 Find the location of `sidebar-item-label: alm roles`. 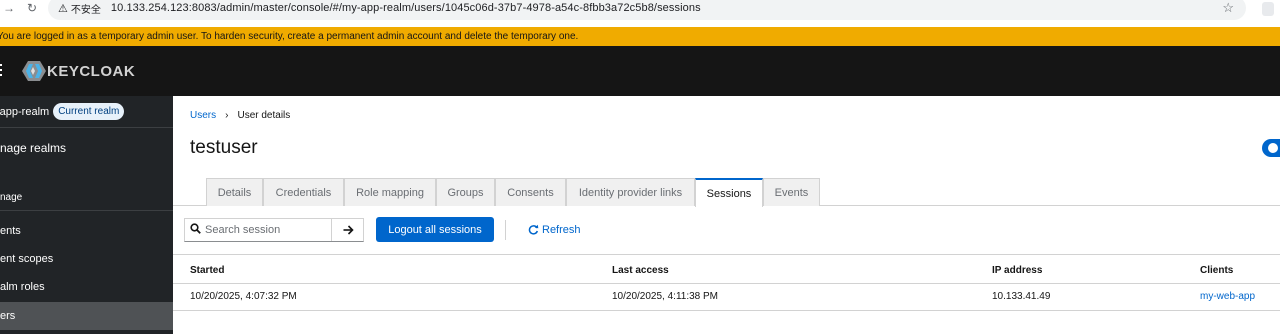

sidebar-item-label: alm roles is located at coordinates (22, 287).